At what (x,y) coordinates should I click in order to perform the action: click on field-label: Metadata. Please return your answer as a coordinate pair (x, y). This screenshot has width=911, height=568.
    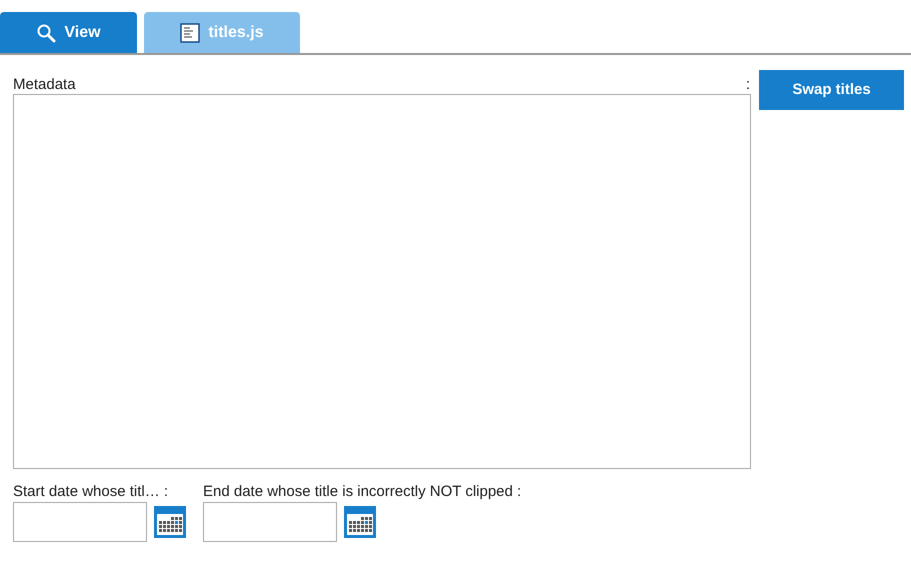
    Looking at the image, I should click on (44, 85).